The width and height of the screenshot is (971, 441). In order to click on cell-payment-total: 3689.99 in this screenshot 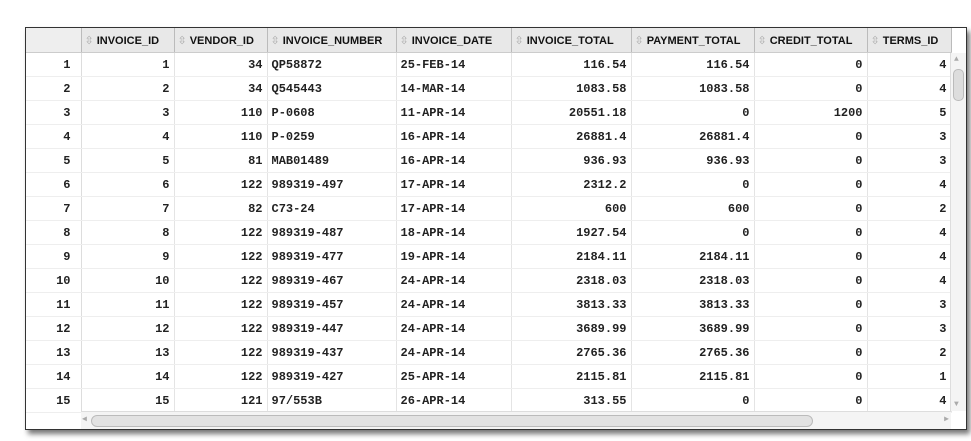, I will do `click(693, 328)`.